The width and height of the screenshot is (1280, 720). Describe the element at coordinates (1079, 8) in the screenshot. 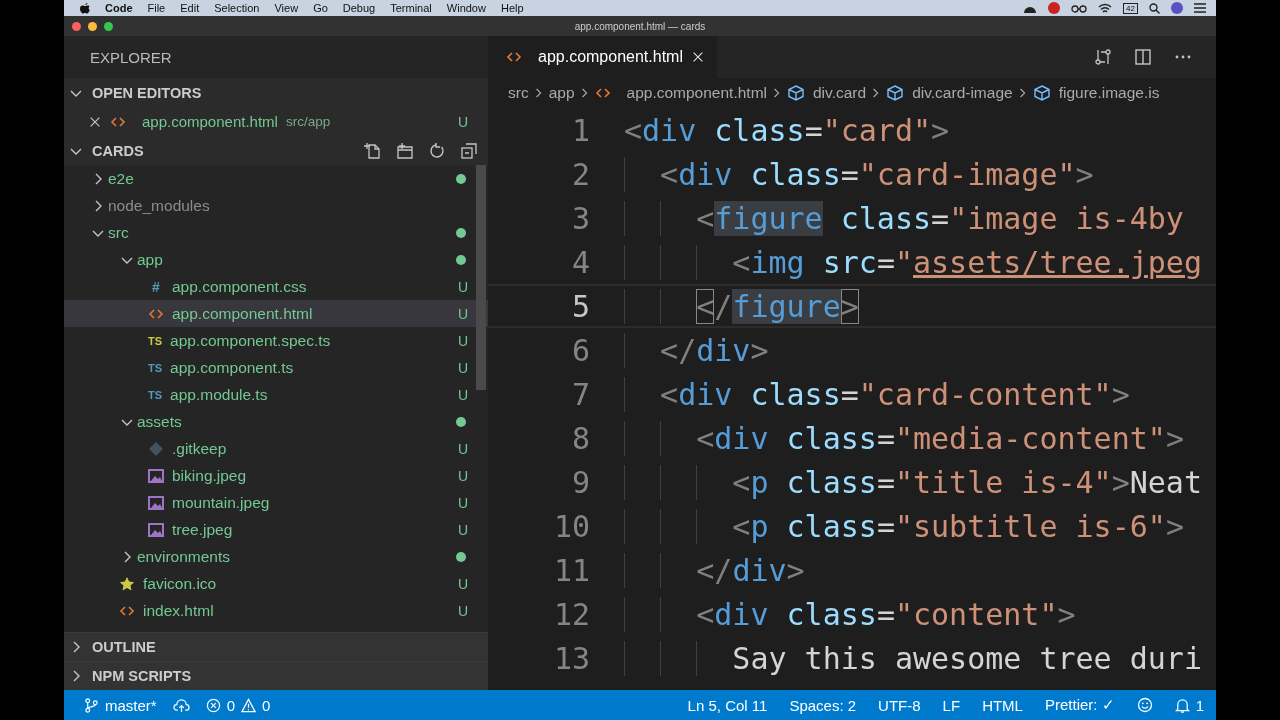

I see `glasses-icon` at that location.